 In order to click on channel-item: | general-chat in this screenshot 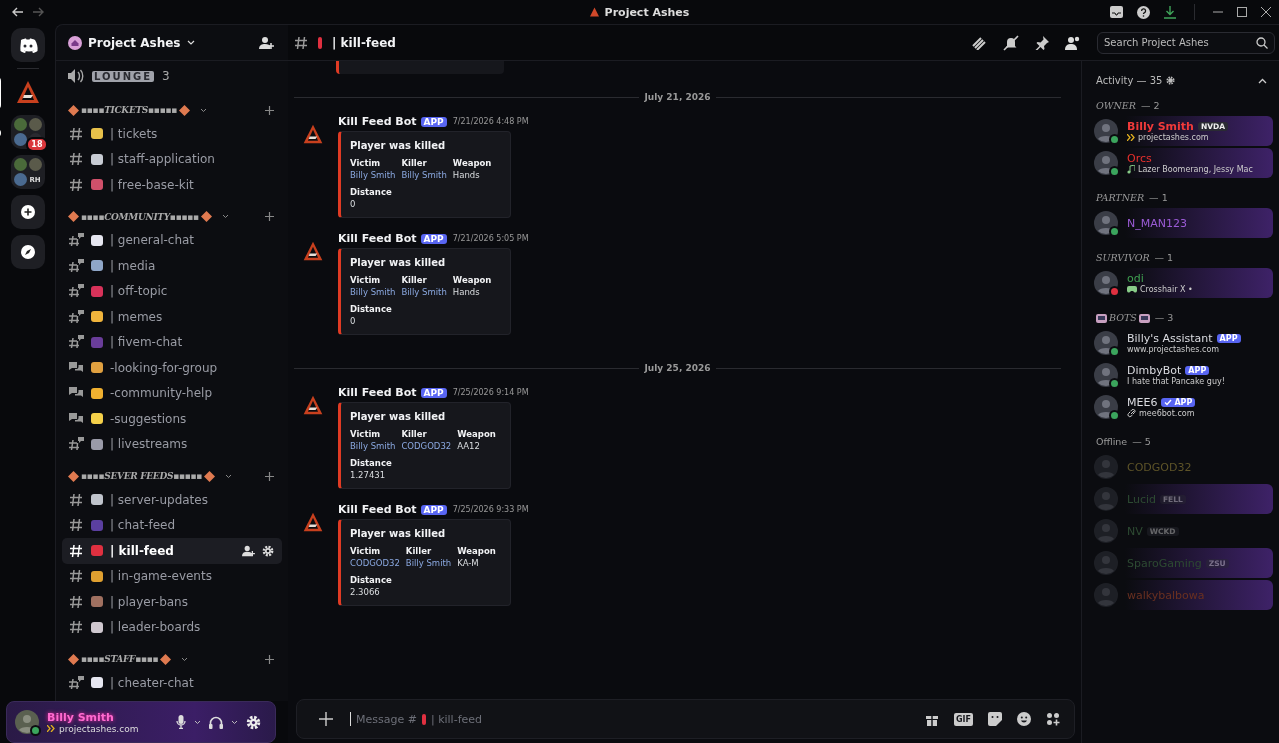, I will do `click(172, 240)`.